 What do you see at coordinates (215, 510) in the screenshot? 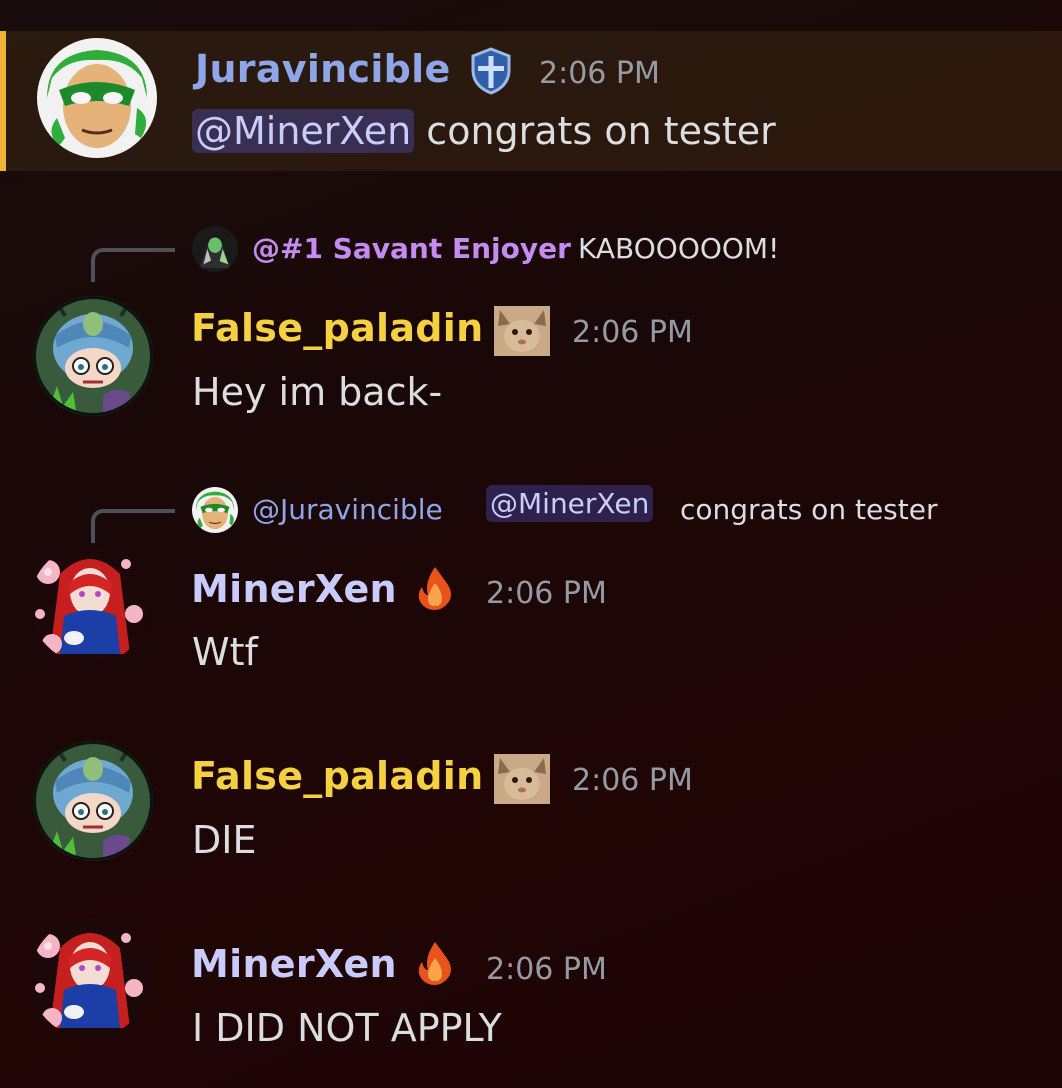
I see `reply-avatar-juravincible` at bounding box center [215, 510].